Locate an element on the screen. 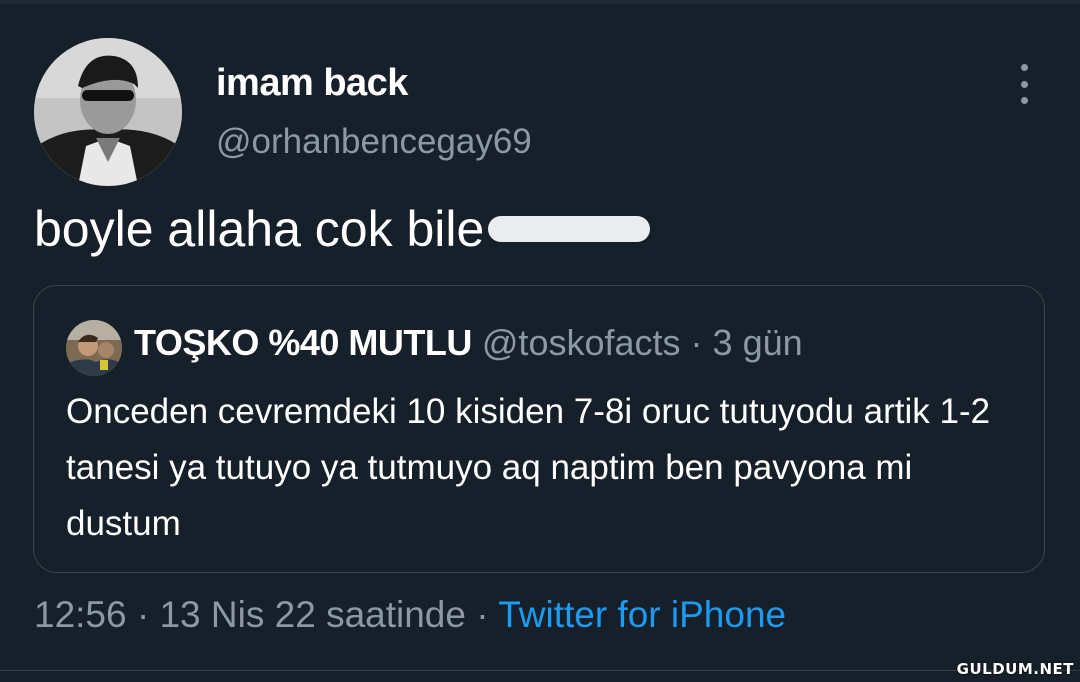  redaction-blur is located at coordinates (569, 228).